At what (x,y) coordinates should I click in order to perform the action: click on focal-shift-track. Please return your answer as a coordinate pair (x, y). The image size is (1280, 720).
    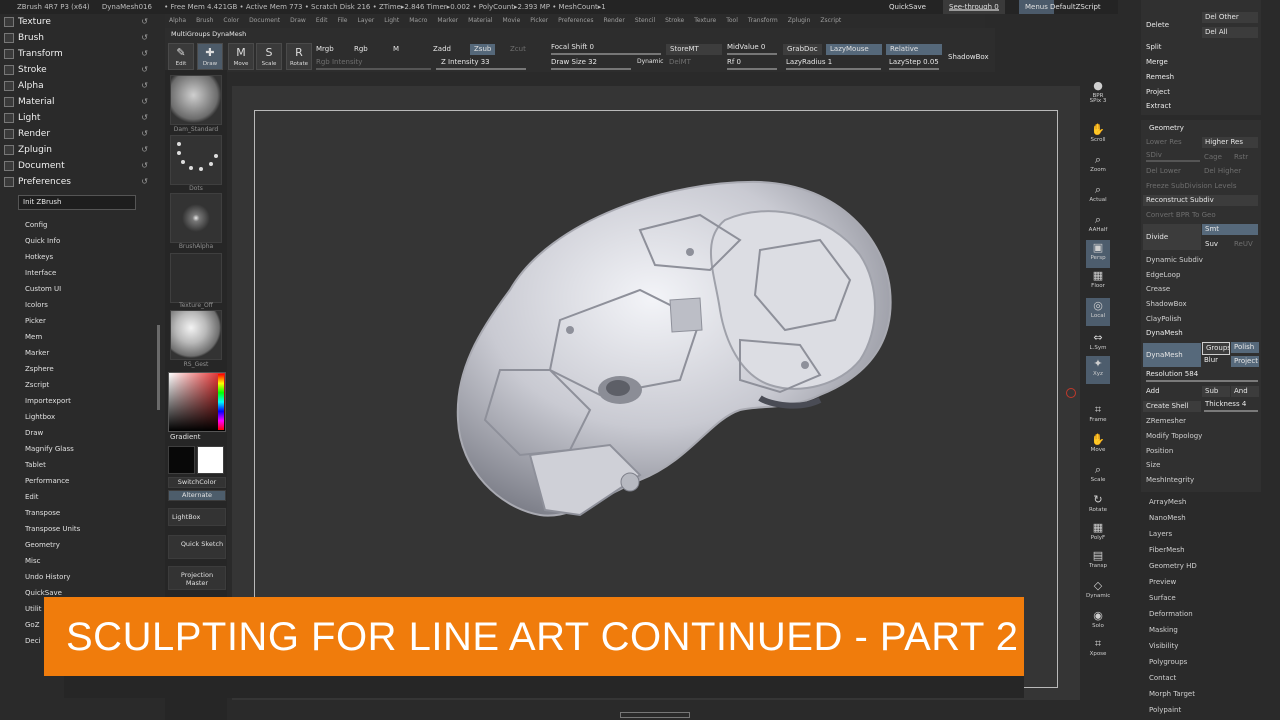
    Looking at the image, I should click on (606, 54).